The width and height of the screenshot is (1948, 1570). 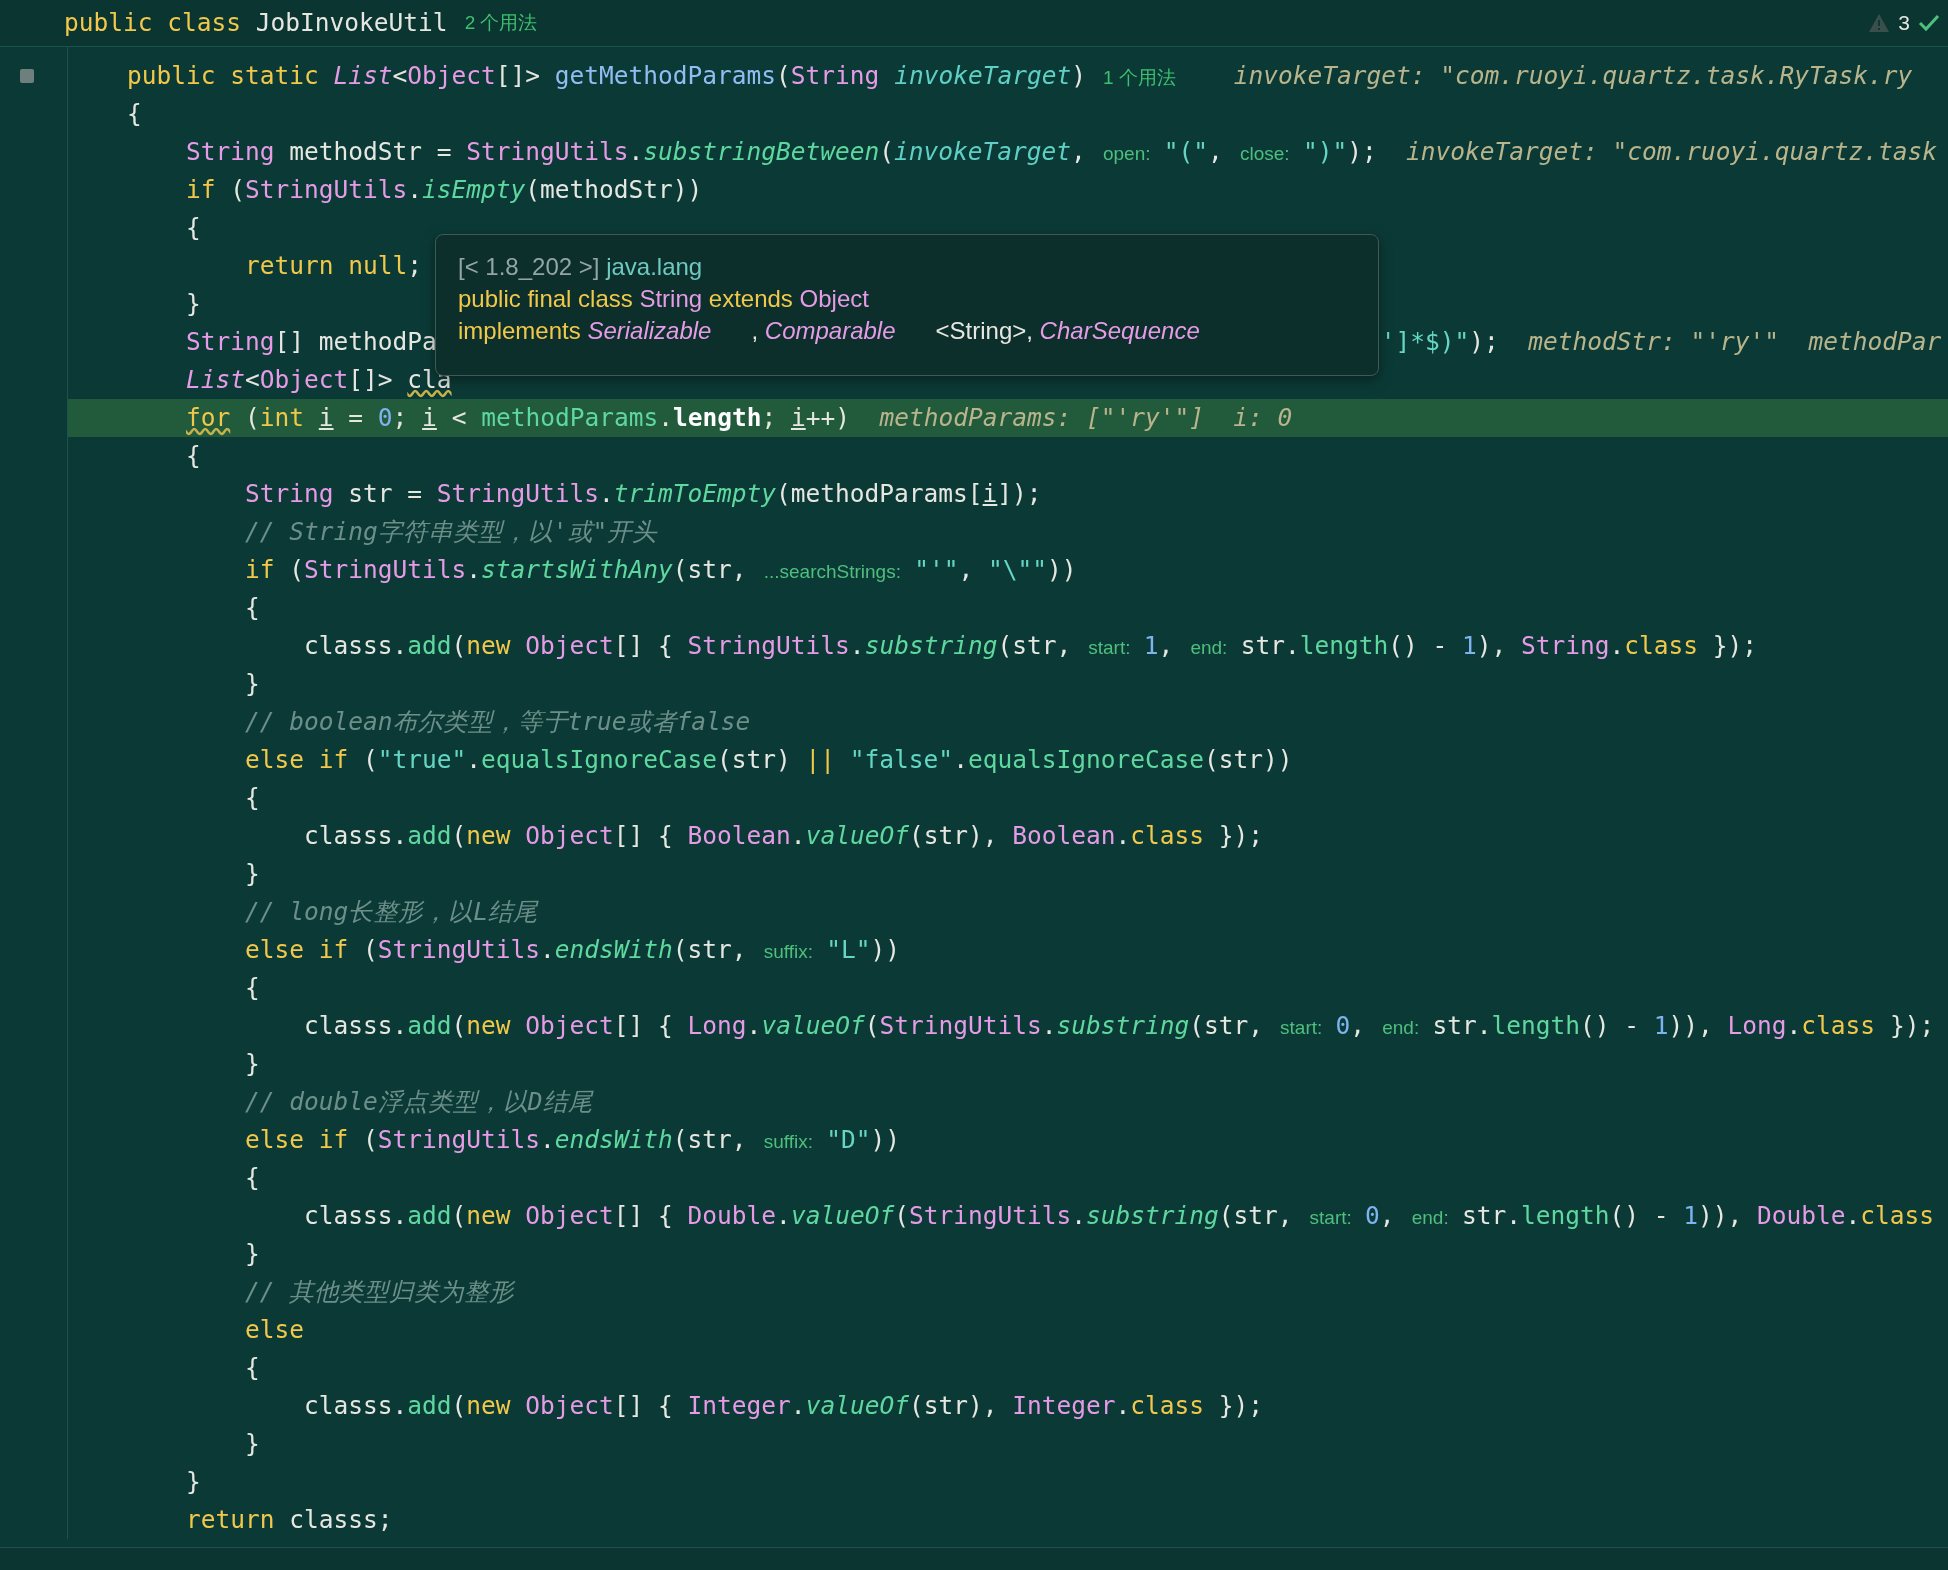 What do you see at coordinates (289, 1520) in the screenshot?
I see `code-line: return classs;` at bounding box center [289, 1520].